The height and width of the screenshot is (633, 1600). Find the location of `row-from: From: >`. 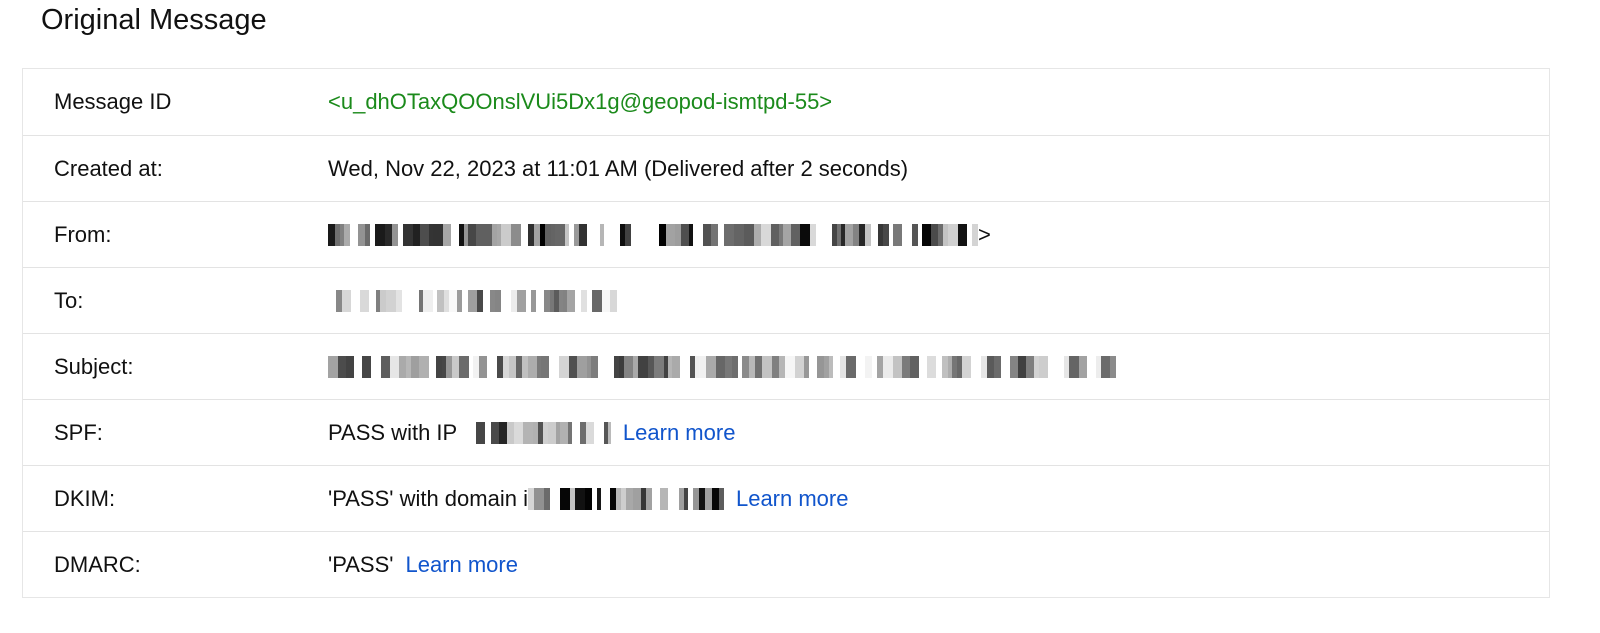

row-from: From: > is located at coordinates (786, 234).